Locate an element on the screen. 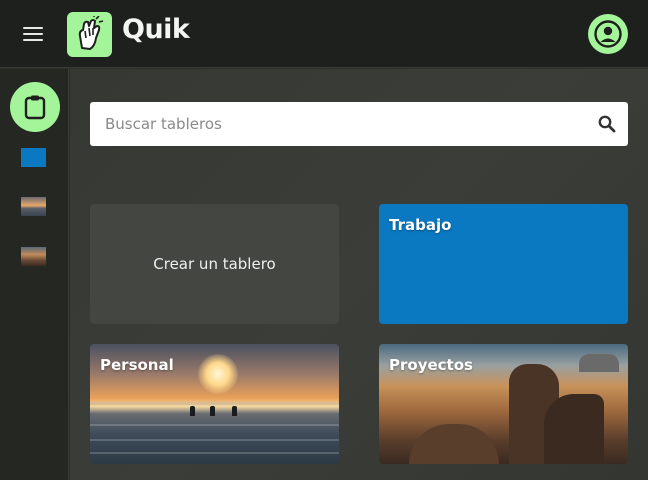 The height and width of the screenshot is (480, 648). search-input is located at coordinates (335, 124).